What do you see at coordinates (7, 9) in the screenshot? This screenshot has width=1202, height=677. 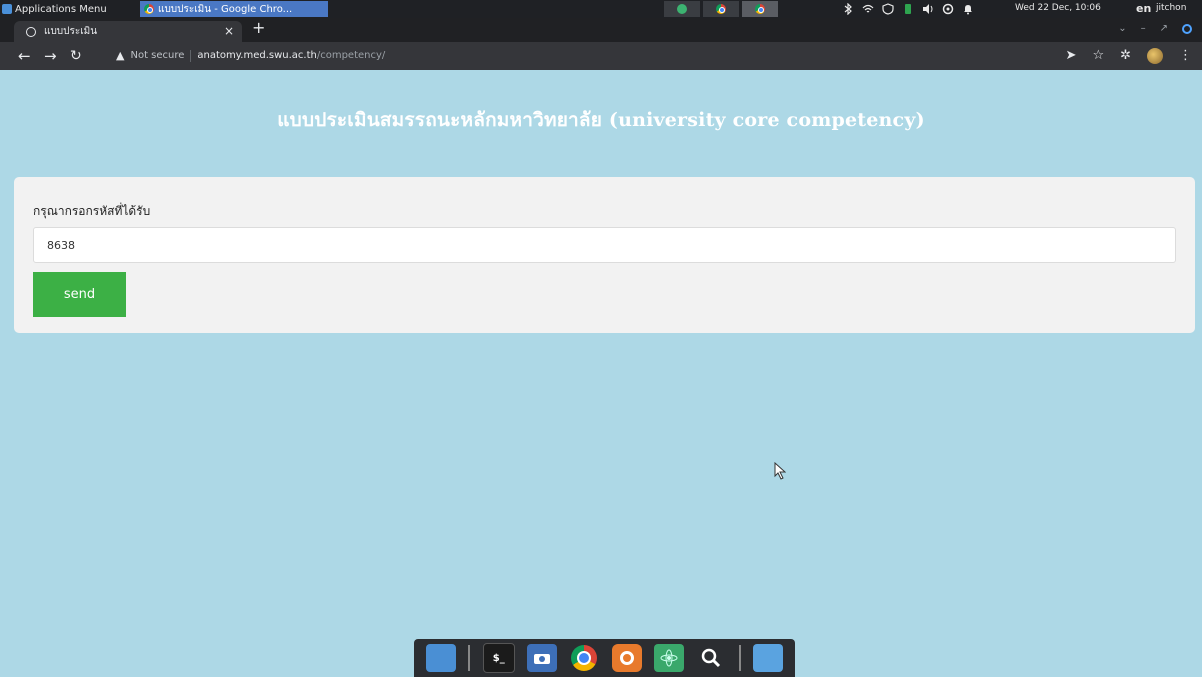 I see `applications-menu-icon` at bounding box center [7, 9].